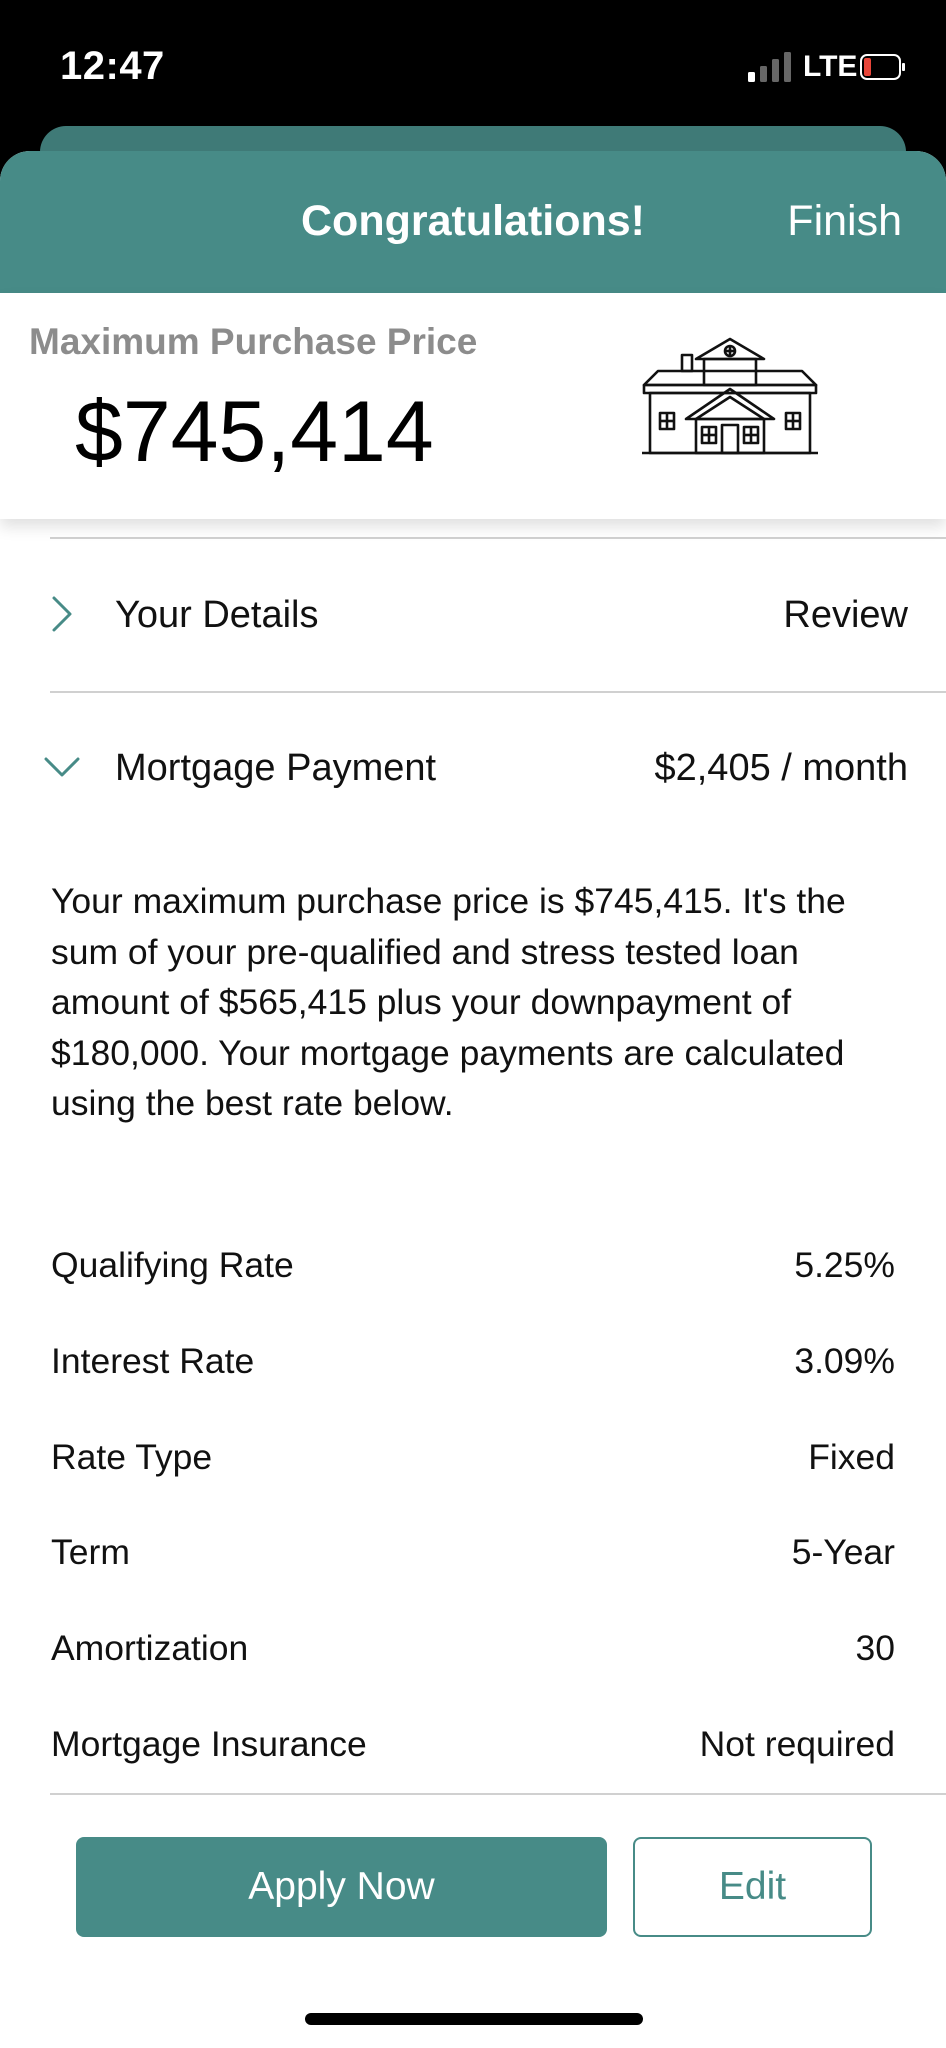 The width and height of the screenshot is (946, 2048). I want to click on review-link: Review, so click(845, 615).